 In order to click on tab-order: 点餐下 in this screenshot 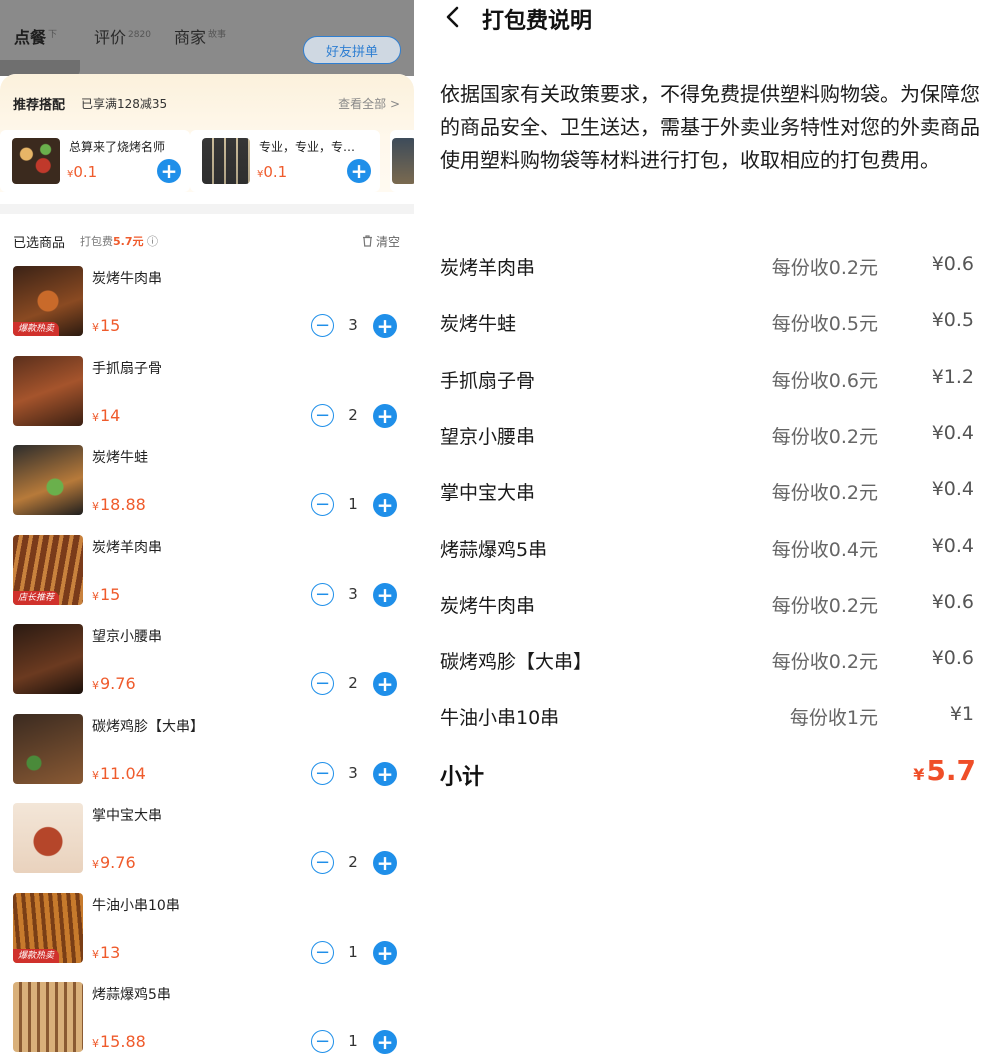, I will do `click(35, 36)`.